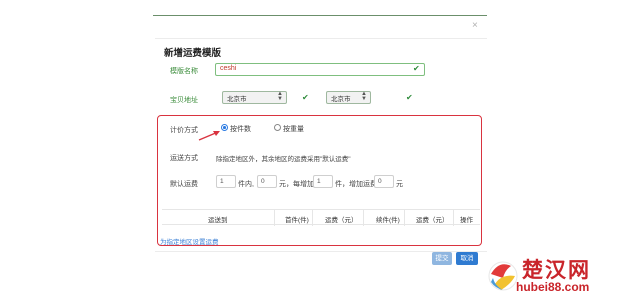 The width and height of the screenshot is (640, 300). Describe the element at coordinates (442, 258) in the screenshot. I see `submit-button: 提交` at that location.